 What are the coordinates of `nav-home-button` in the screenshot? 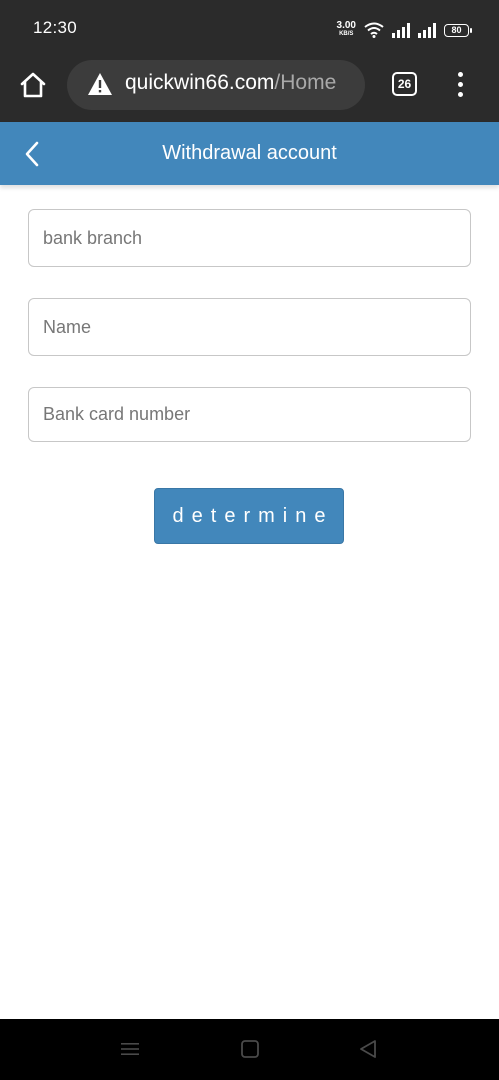 It's located at (250, 1049).